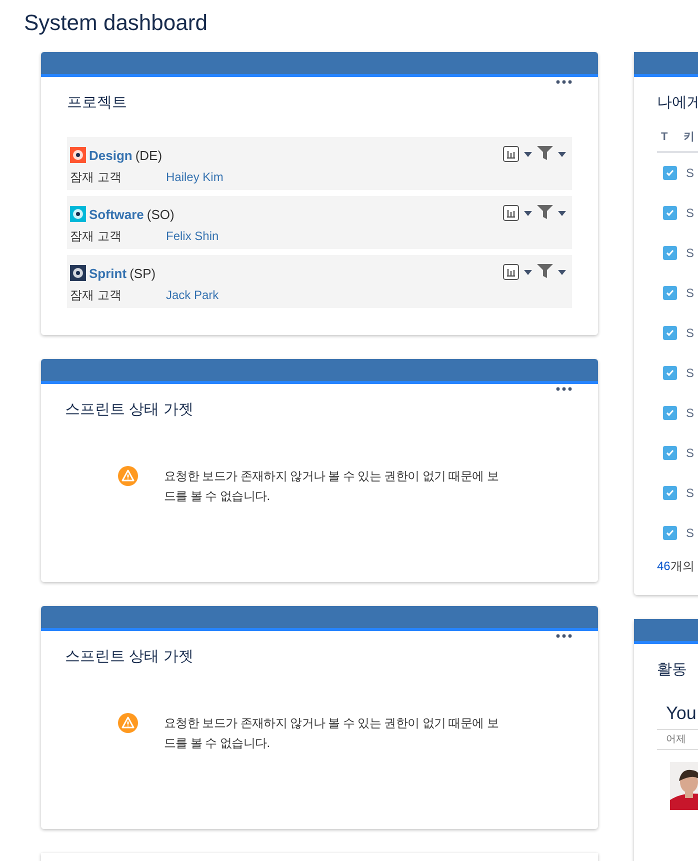  I want to click on issue-count-text: 개의, so click(682, 566).